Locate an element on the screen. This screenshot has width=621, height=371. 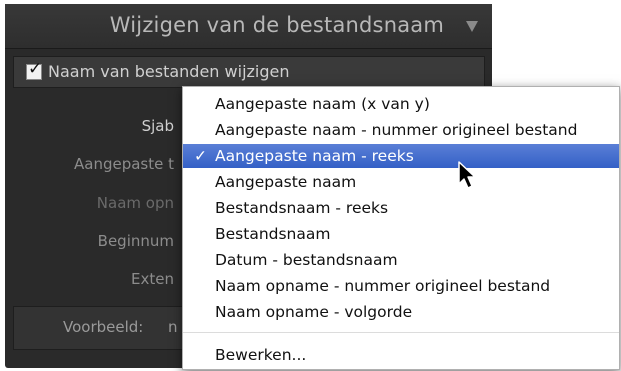
field-label-sjabloon: Sjab is located at coordinates (157, 126).